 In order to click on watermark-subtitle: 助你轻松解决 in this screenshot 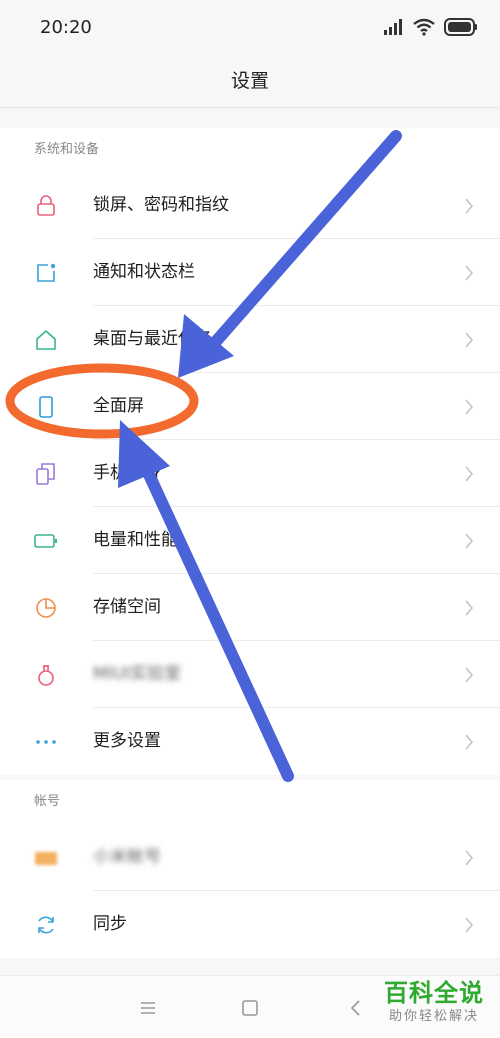, I will do `click(433, 1016)`.